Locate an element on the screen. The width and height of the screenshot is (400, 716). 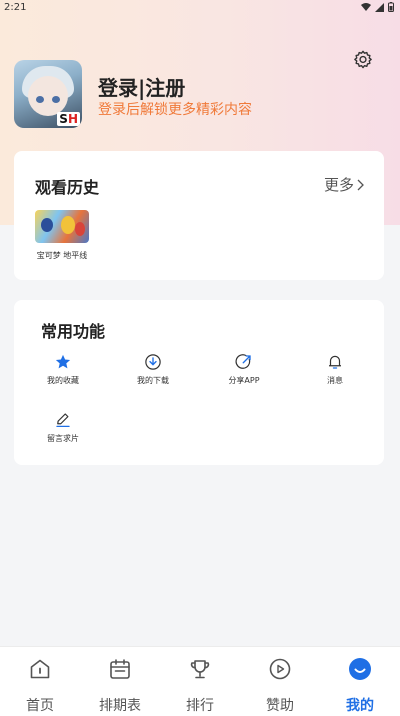
avatar-face is located at coordinates (48, 96).